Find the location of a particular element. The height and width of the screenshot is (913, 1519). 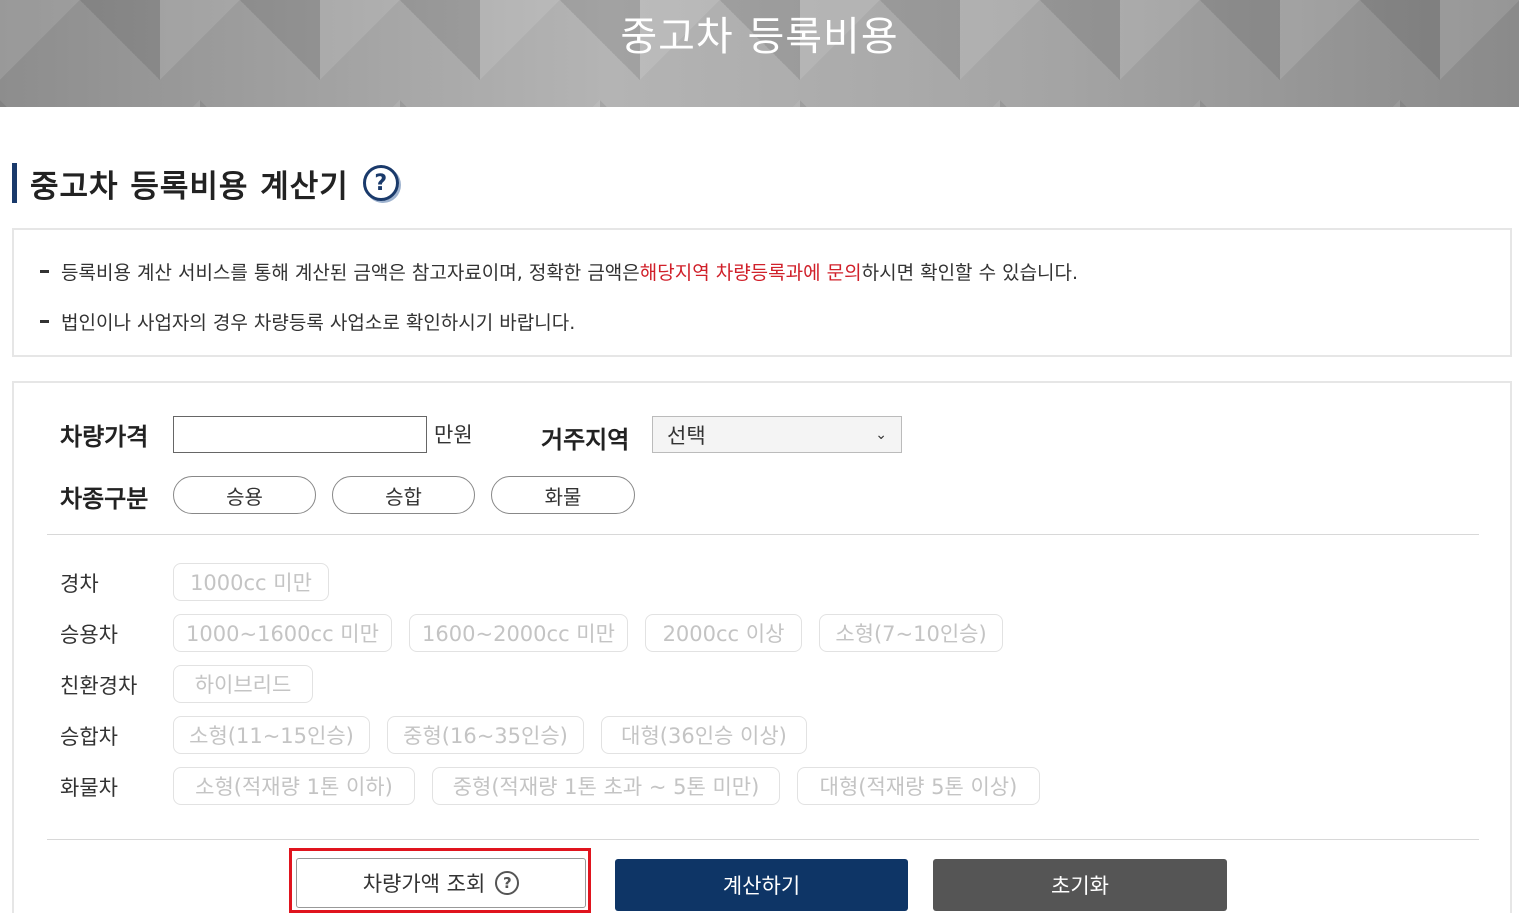

option-chip: 1000cc 미만 is located at coordinates (251, 582).